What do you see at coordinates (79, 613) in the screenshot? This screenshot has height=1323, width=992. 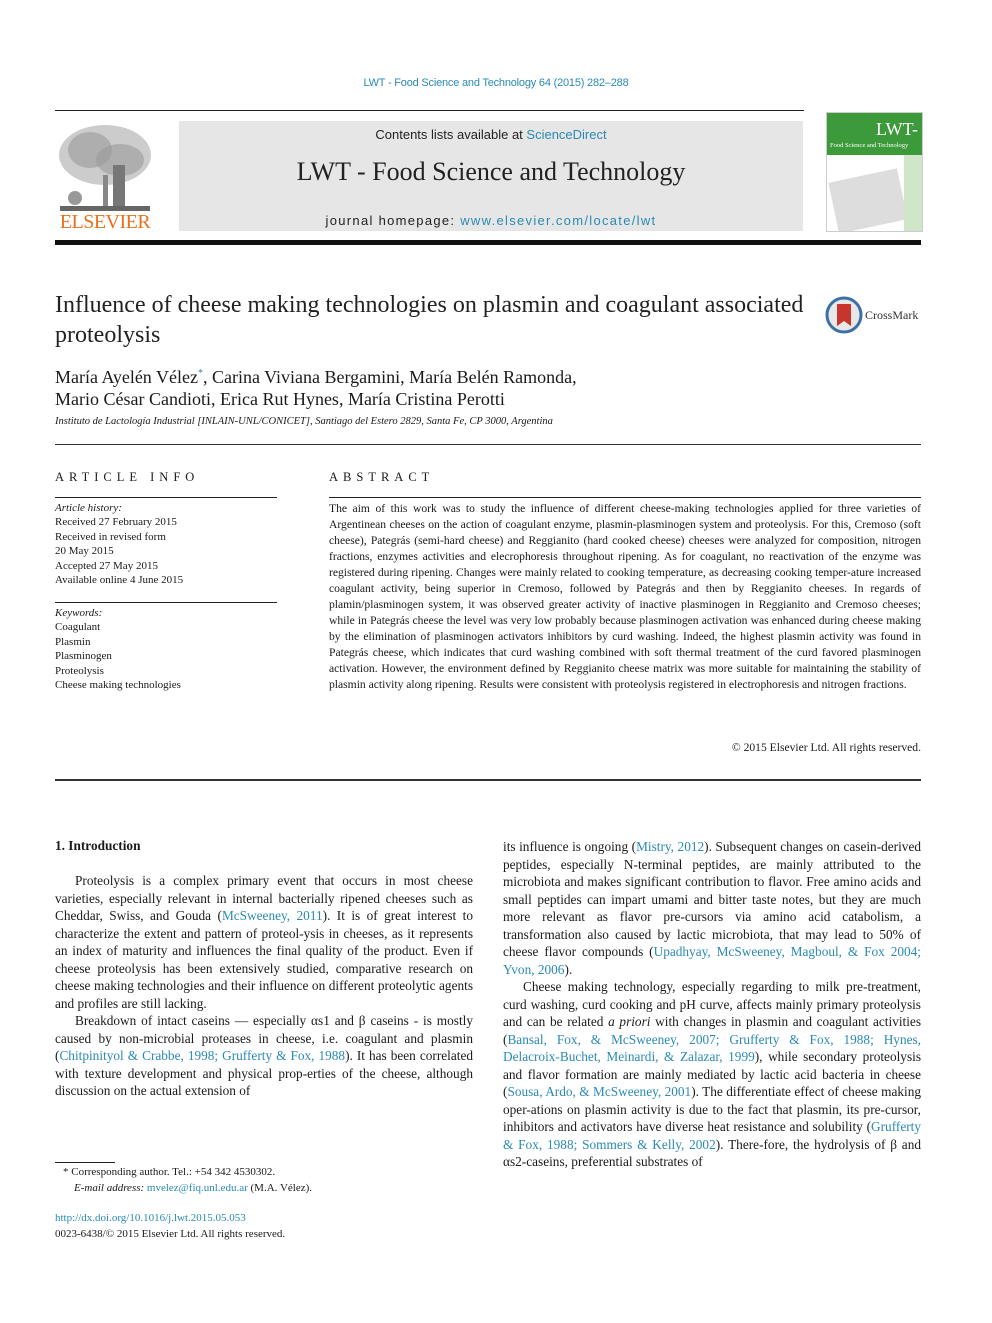 I see `keywords-label: Keywords:` at bounding box center [79, 613].